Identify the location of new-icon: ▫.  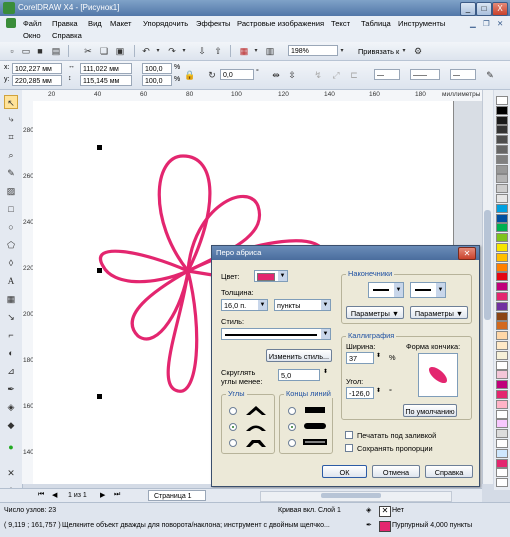
(12, 51).